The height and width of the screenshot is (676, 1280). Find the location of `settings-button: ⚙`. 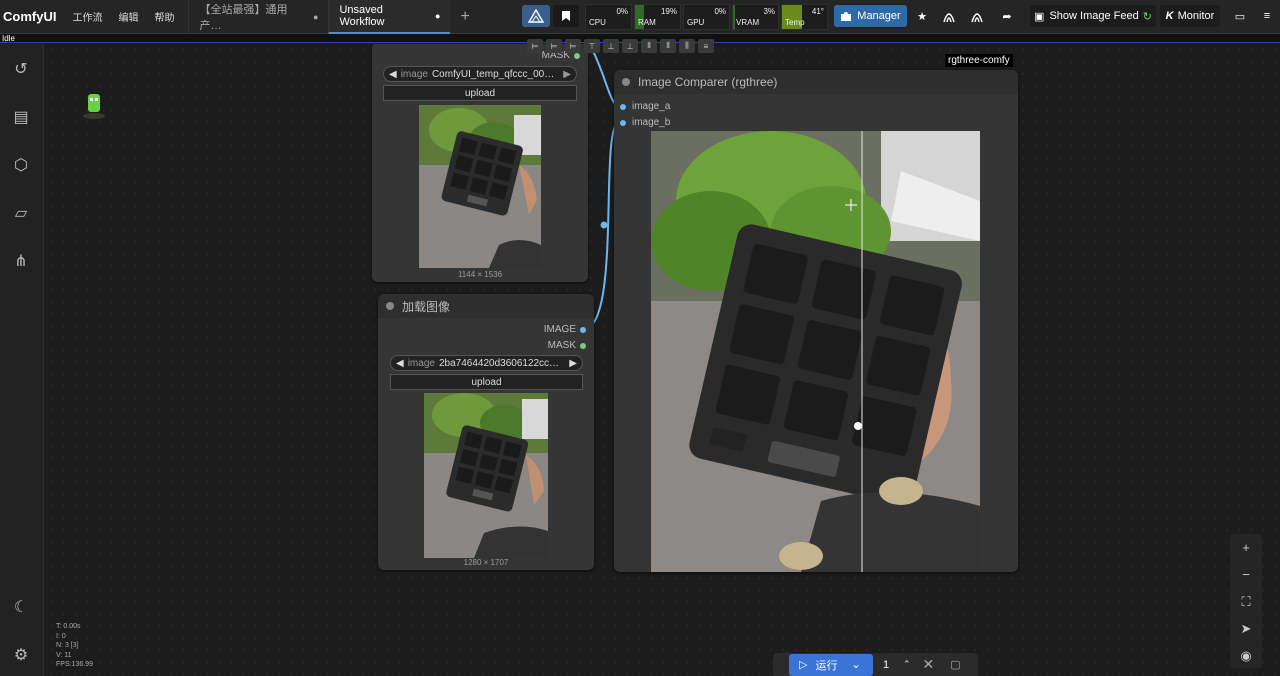

settings-button: ⚙ is located at coordinates (21, 655).